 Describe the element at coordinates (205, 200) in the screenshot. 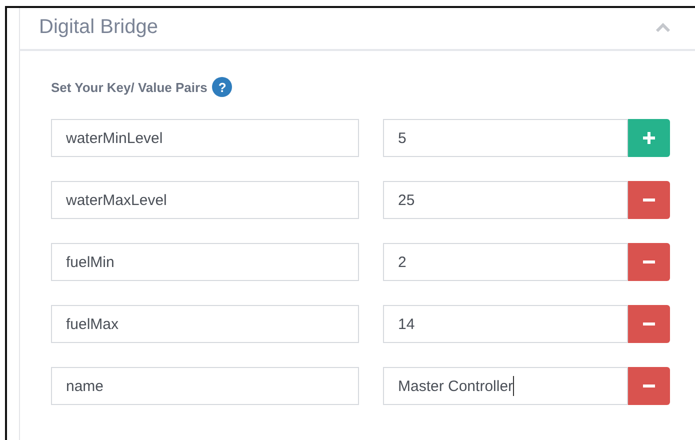

I see `key-field: waterMaxLevel` at that location.